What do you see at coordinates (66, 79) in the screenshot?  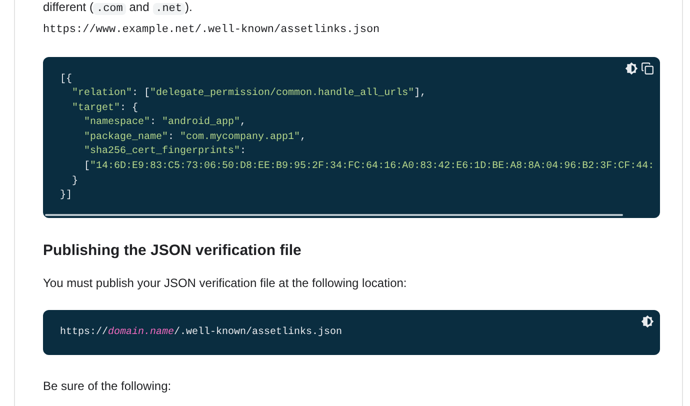 I see `code-line: [{` at bounding box center [66, 79].